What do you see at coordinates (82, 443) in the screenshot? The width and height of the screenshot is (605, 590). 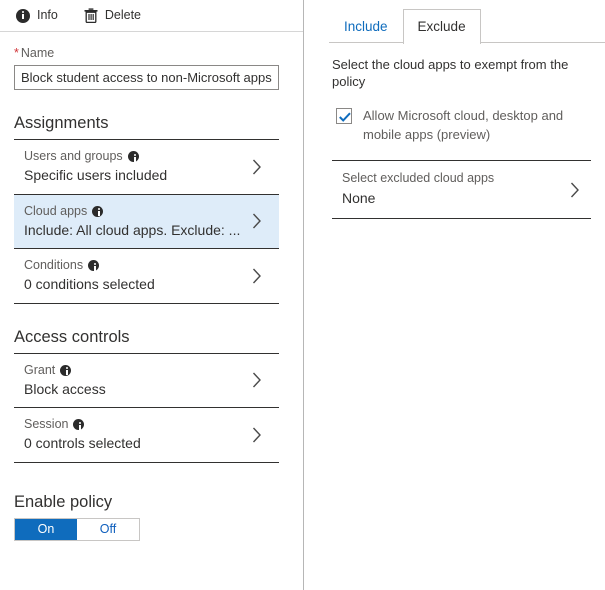 I see `row-session-value: 0 controls selected` at bounding box center [82, 443].